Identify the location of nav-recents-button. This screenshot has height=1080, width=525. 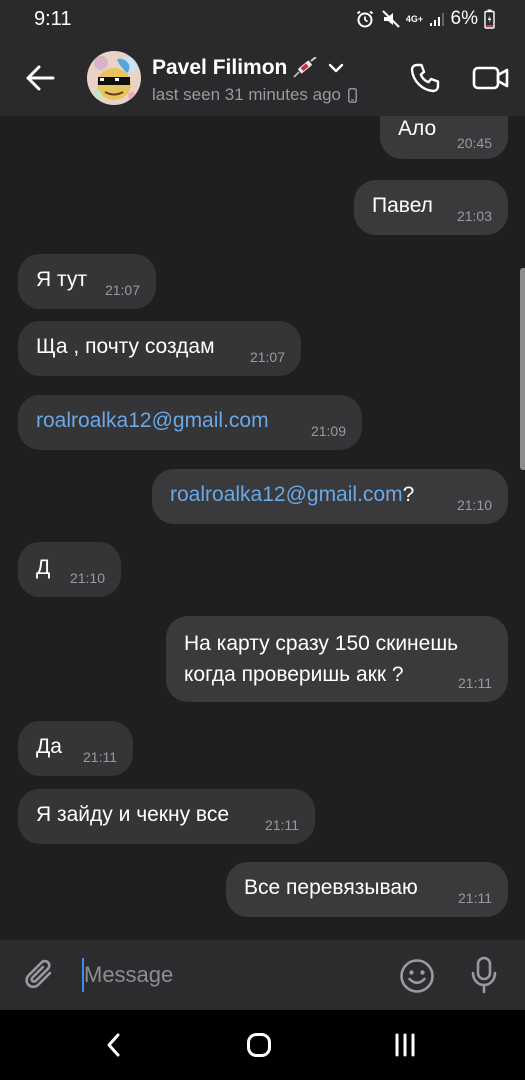
(405, 1045).